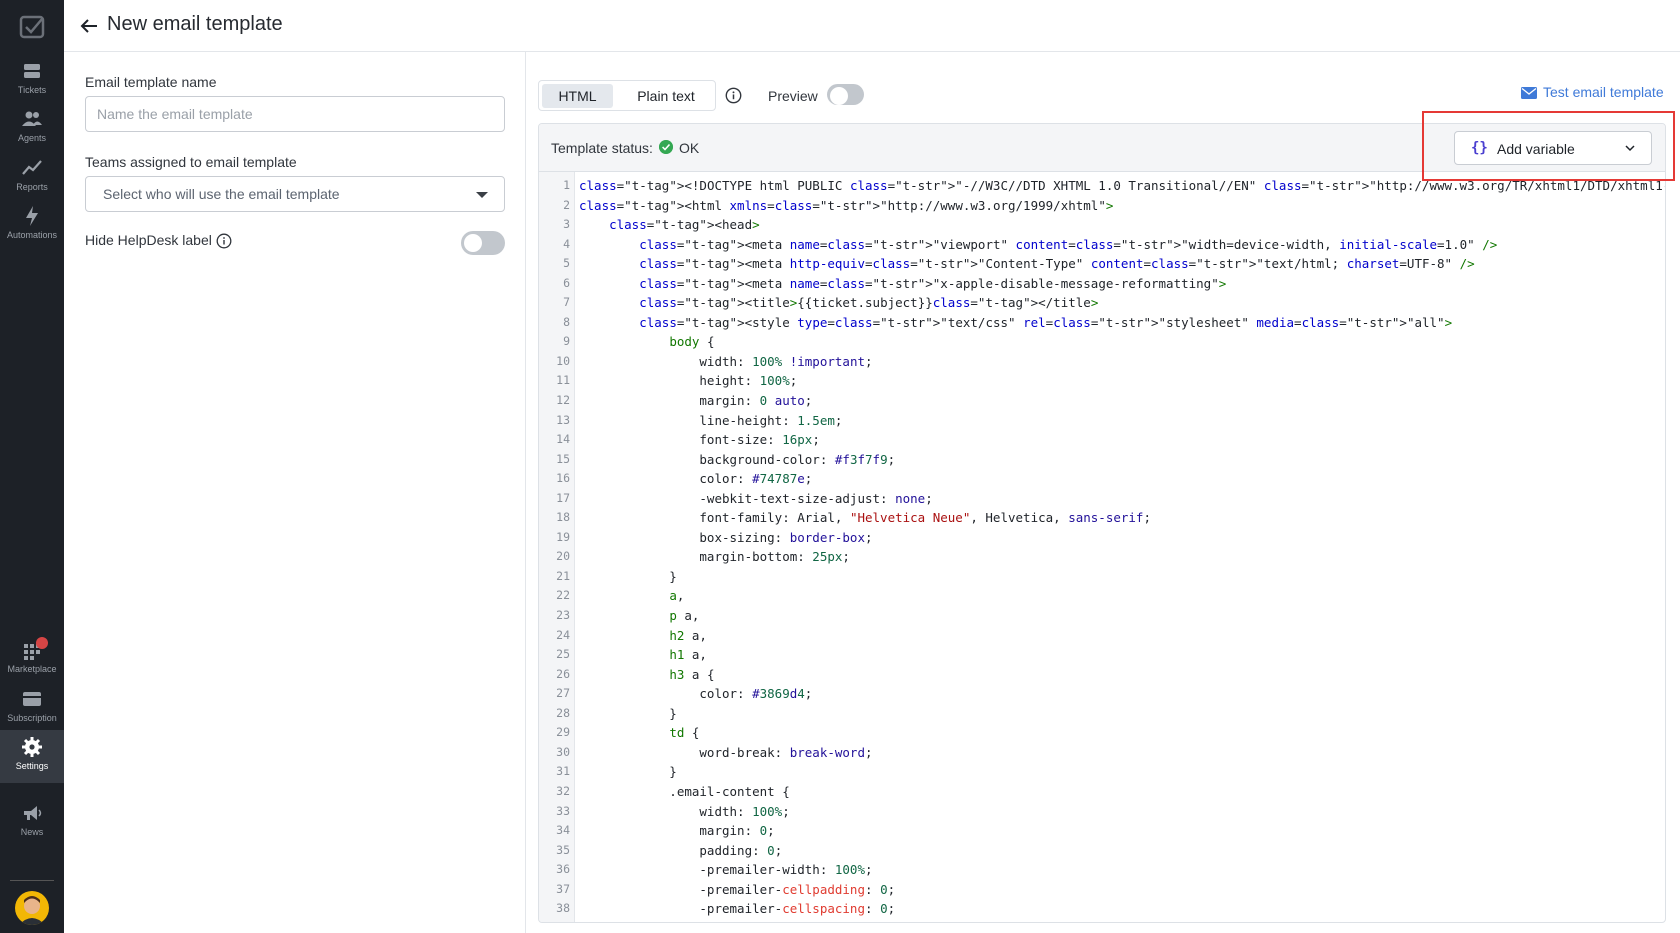  I want to click on code-line: 19 box-sizing: border-box;, so click(1102, 538).